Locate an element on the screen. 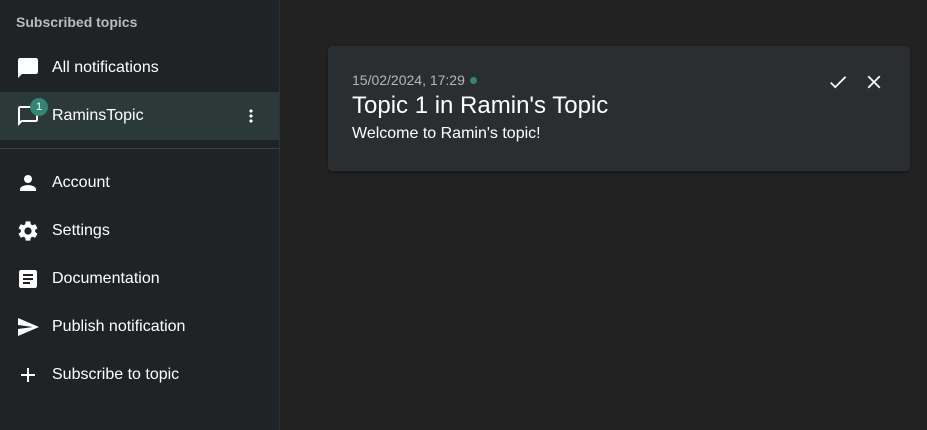 This screenshot has height=430, width=927. plus-icon is located at coordinates (28, 375).